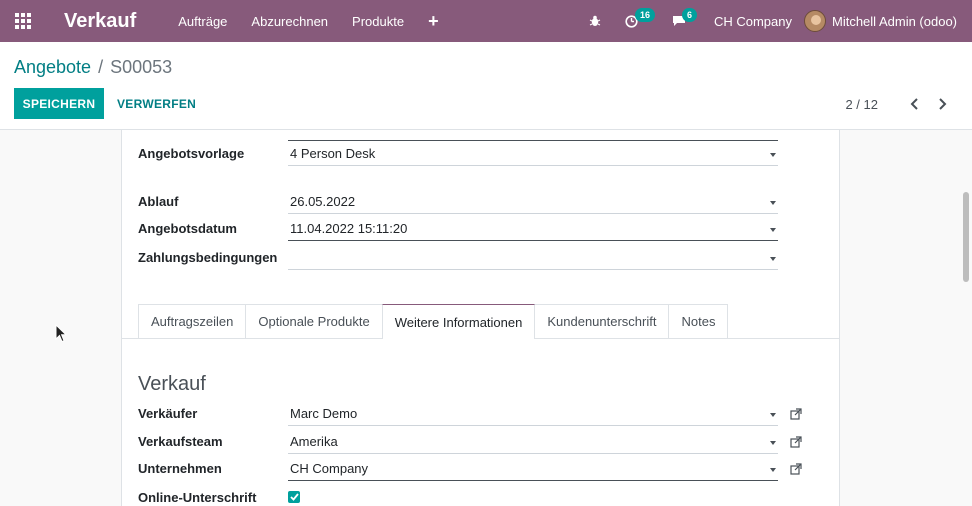 The image size is (972, 506). What do you see at coordinates (289, 21) in the screenshot?
I see `menu-item-to-invoice: Abzurechnen` at bounding box center [289, 21].